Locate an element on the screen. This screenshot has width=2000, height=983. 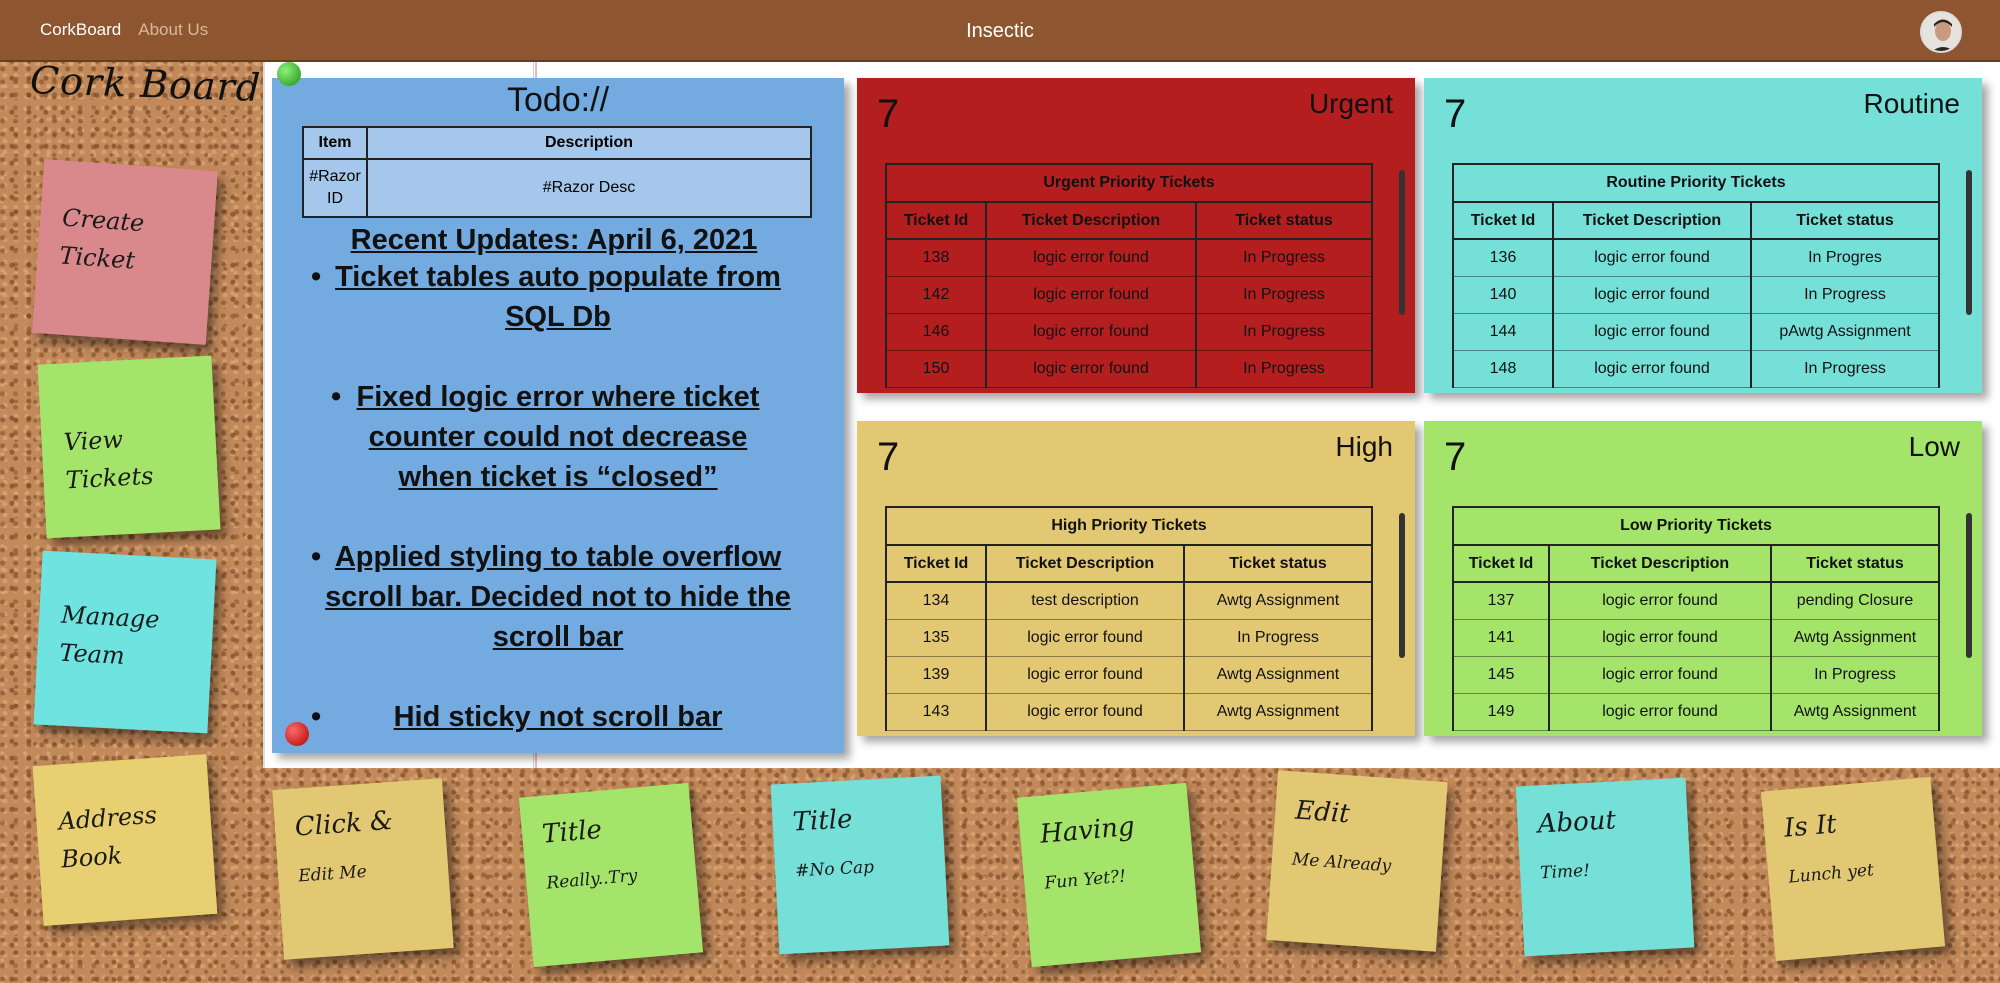
bottom-note: Having Fun Yet?! is located at coordinates (1109, 875).